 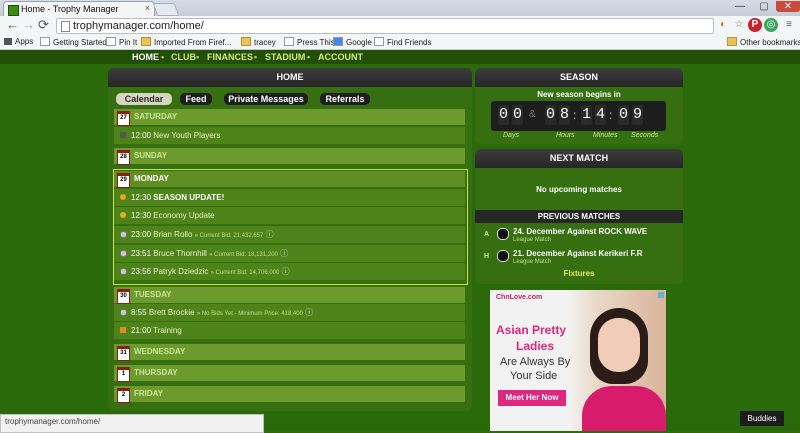 I want to click on event-time: 12:00, so click(x=141, y=135).